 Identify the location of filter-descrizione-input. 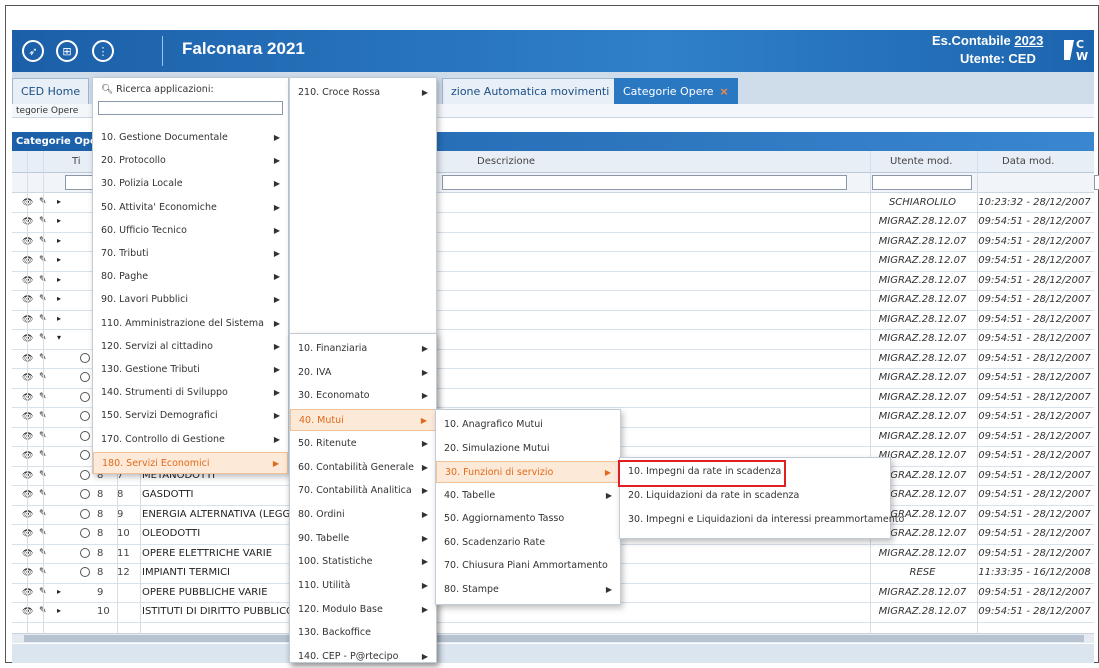
(644, 182).